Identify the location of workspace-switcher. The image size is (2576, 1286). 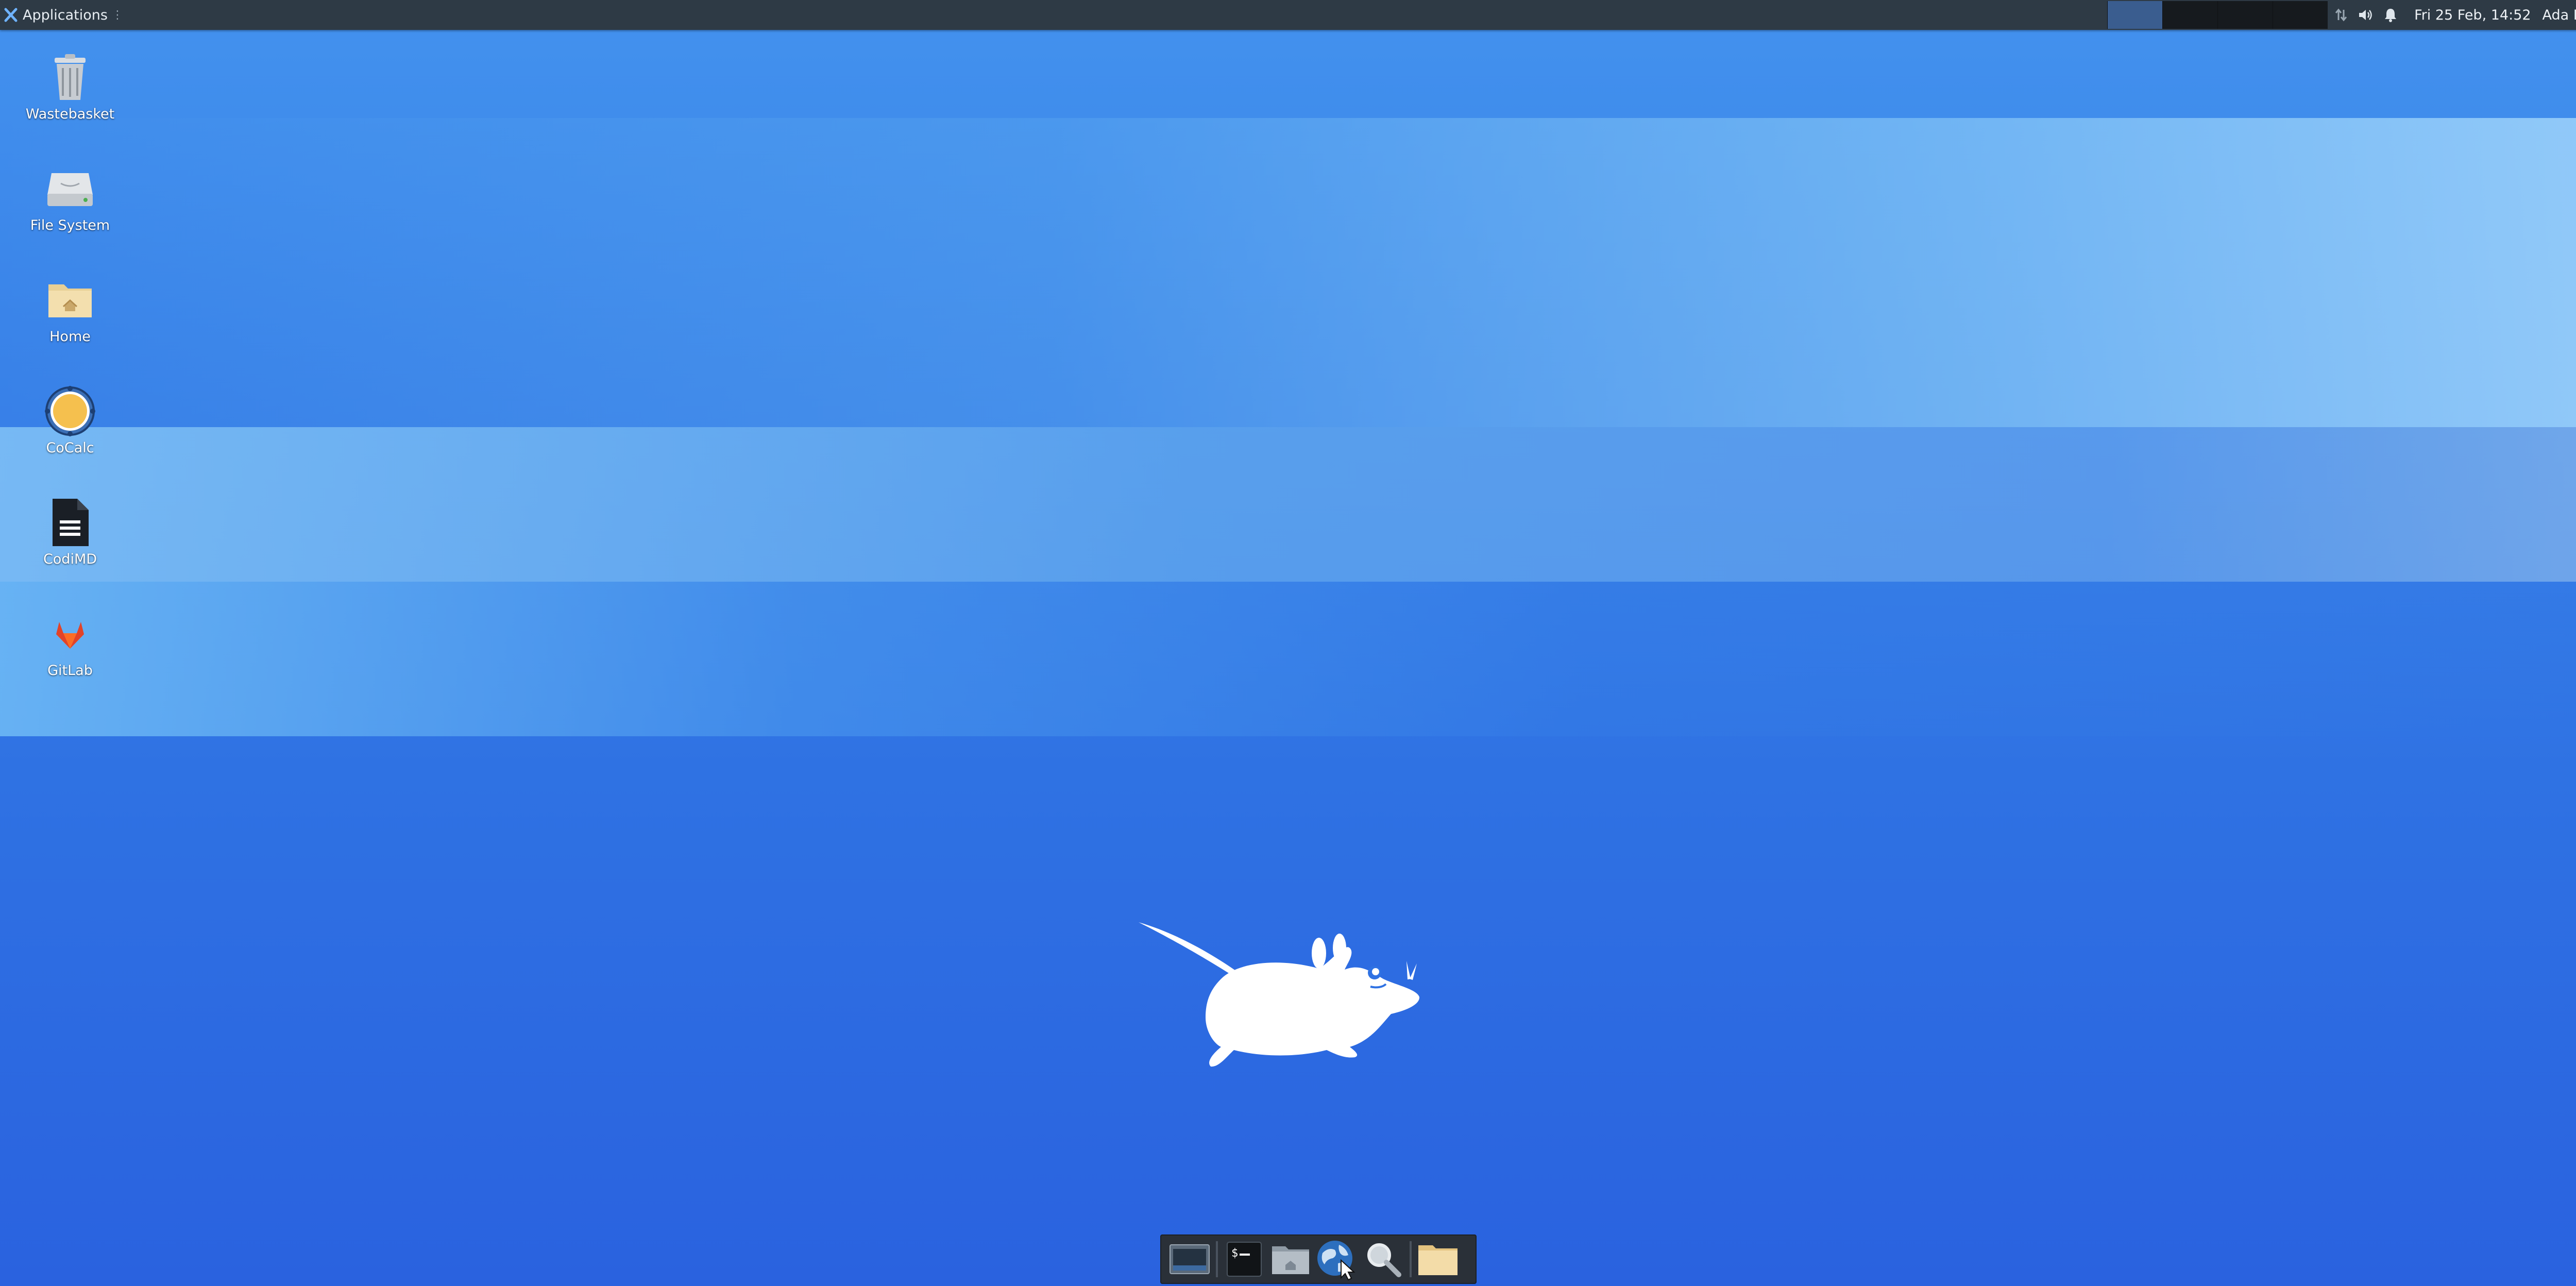
(2217, 15).